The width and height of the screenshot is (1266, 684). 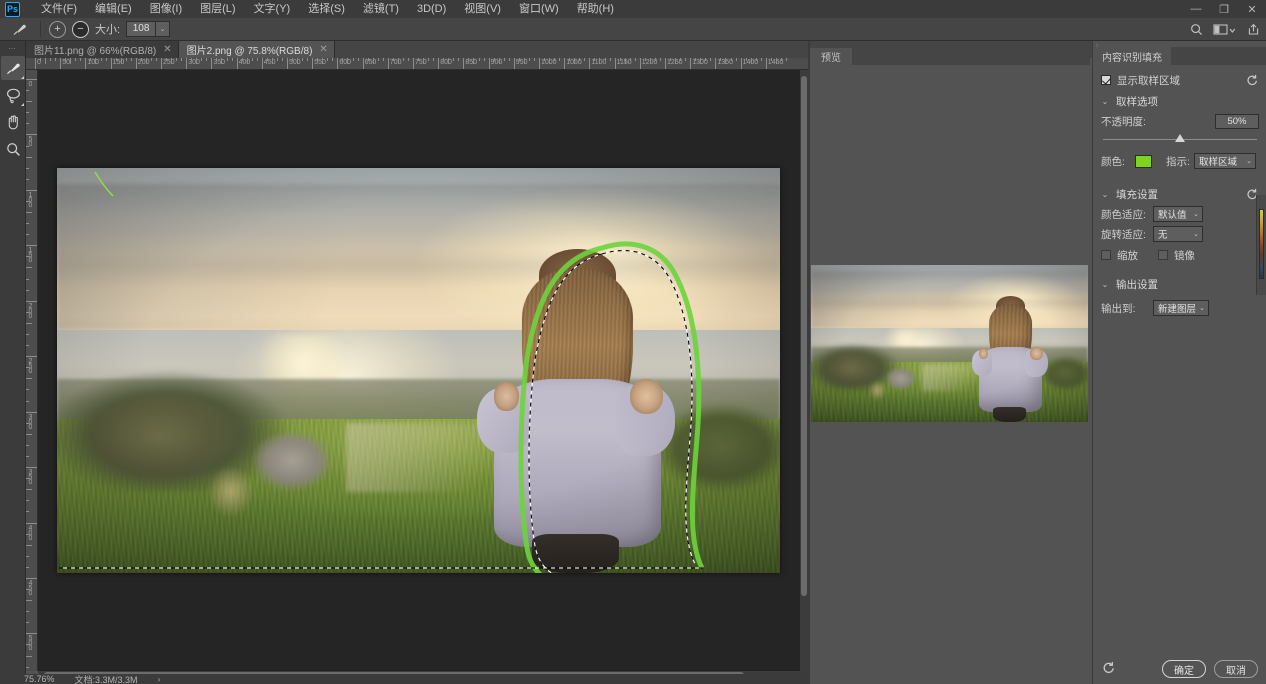 What do you see at coordinates (323, 49) in the screenshot?
I see `document-tab-2-close-icon: ✕` at bounding box center [323, 49].